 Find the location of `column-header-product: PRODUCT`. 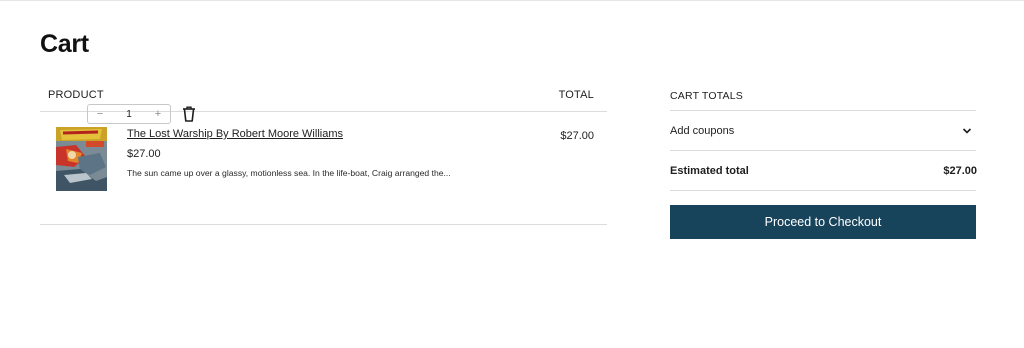

column-header-product: PRODUCT is located at coordinates (76, 95).